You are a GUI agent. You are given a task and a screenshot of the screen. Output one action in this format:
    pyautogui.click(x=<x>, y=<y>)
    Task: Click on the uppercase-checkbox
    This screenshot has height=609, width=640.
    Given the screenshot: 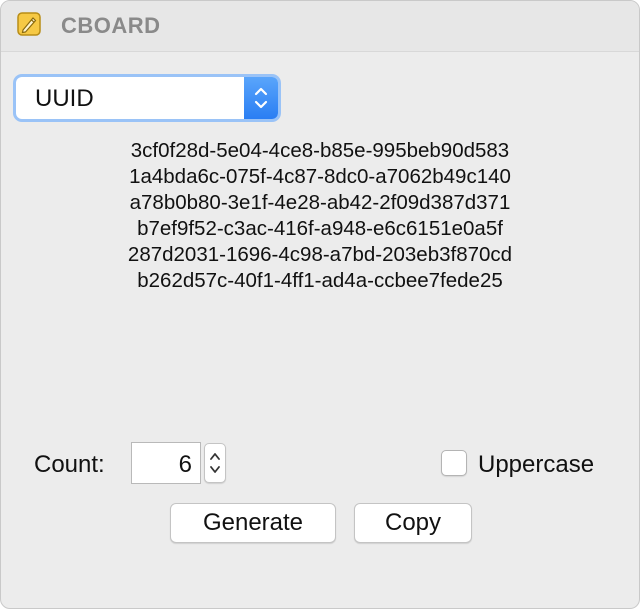 What is the action you would take?
    pyautogui.click(x=454, y=463)
    